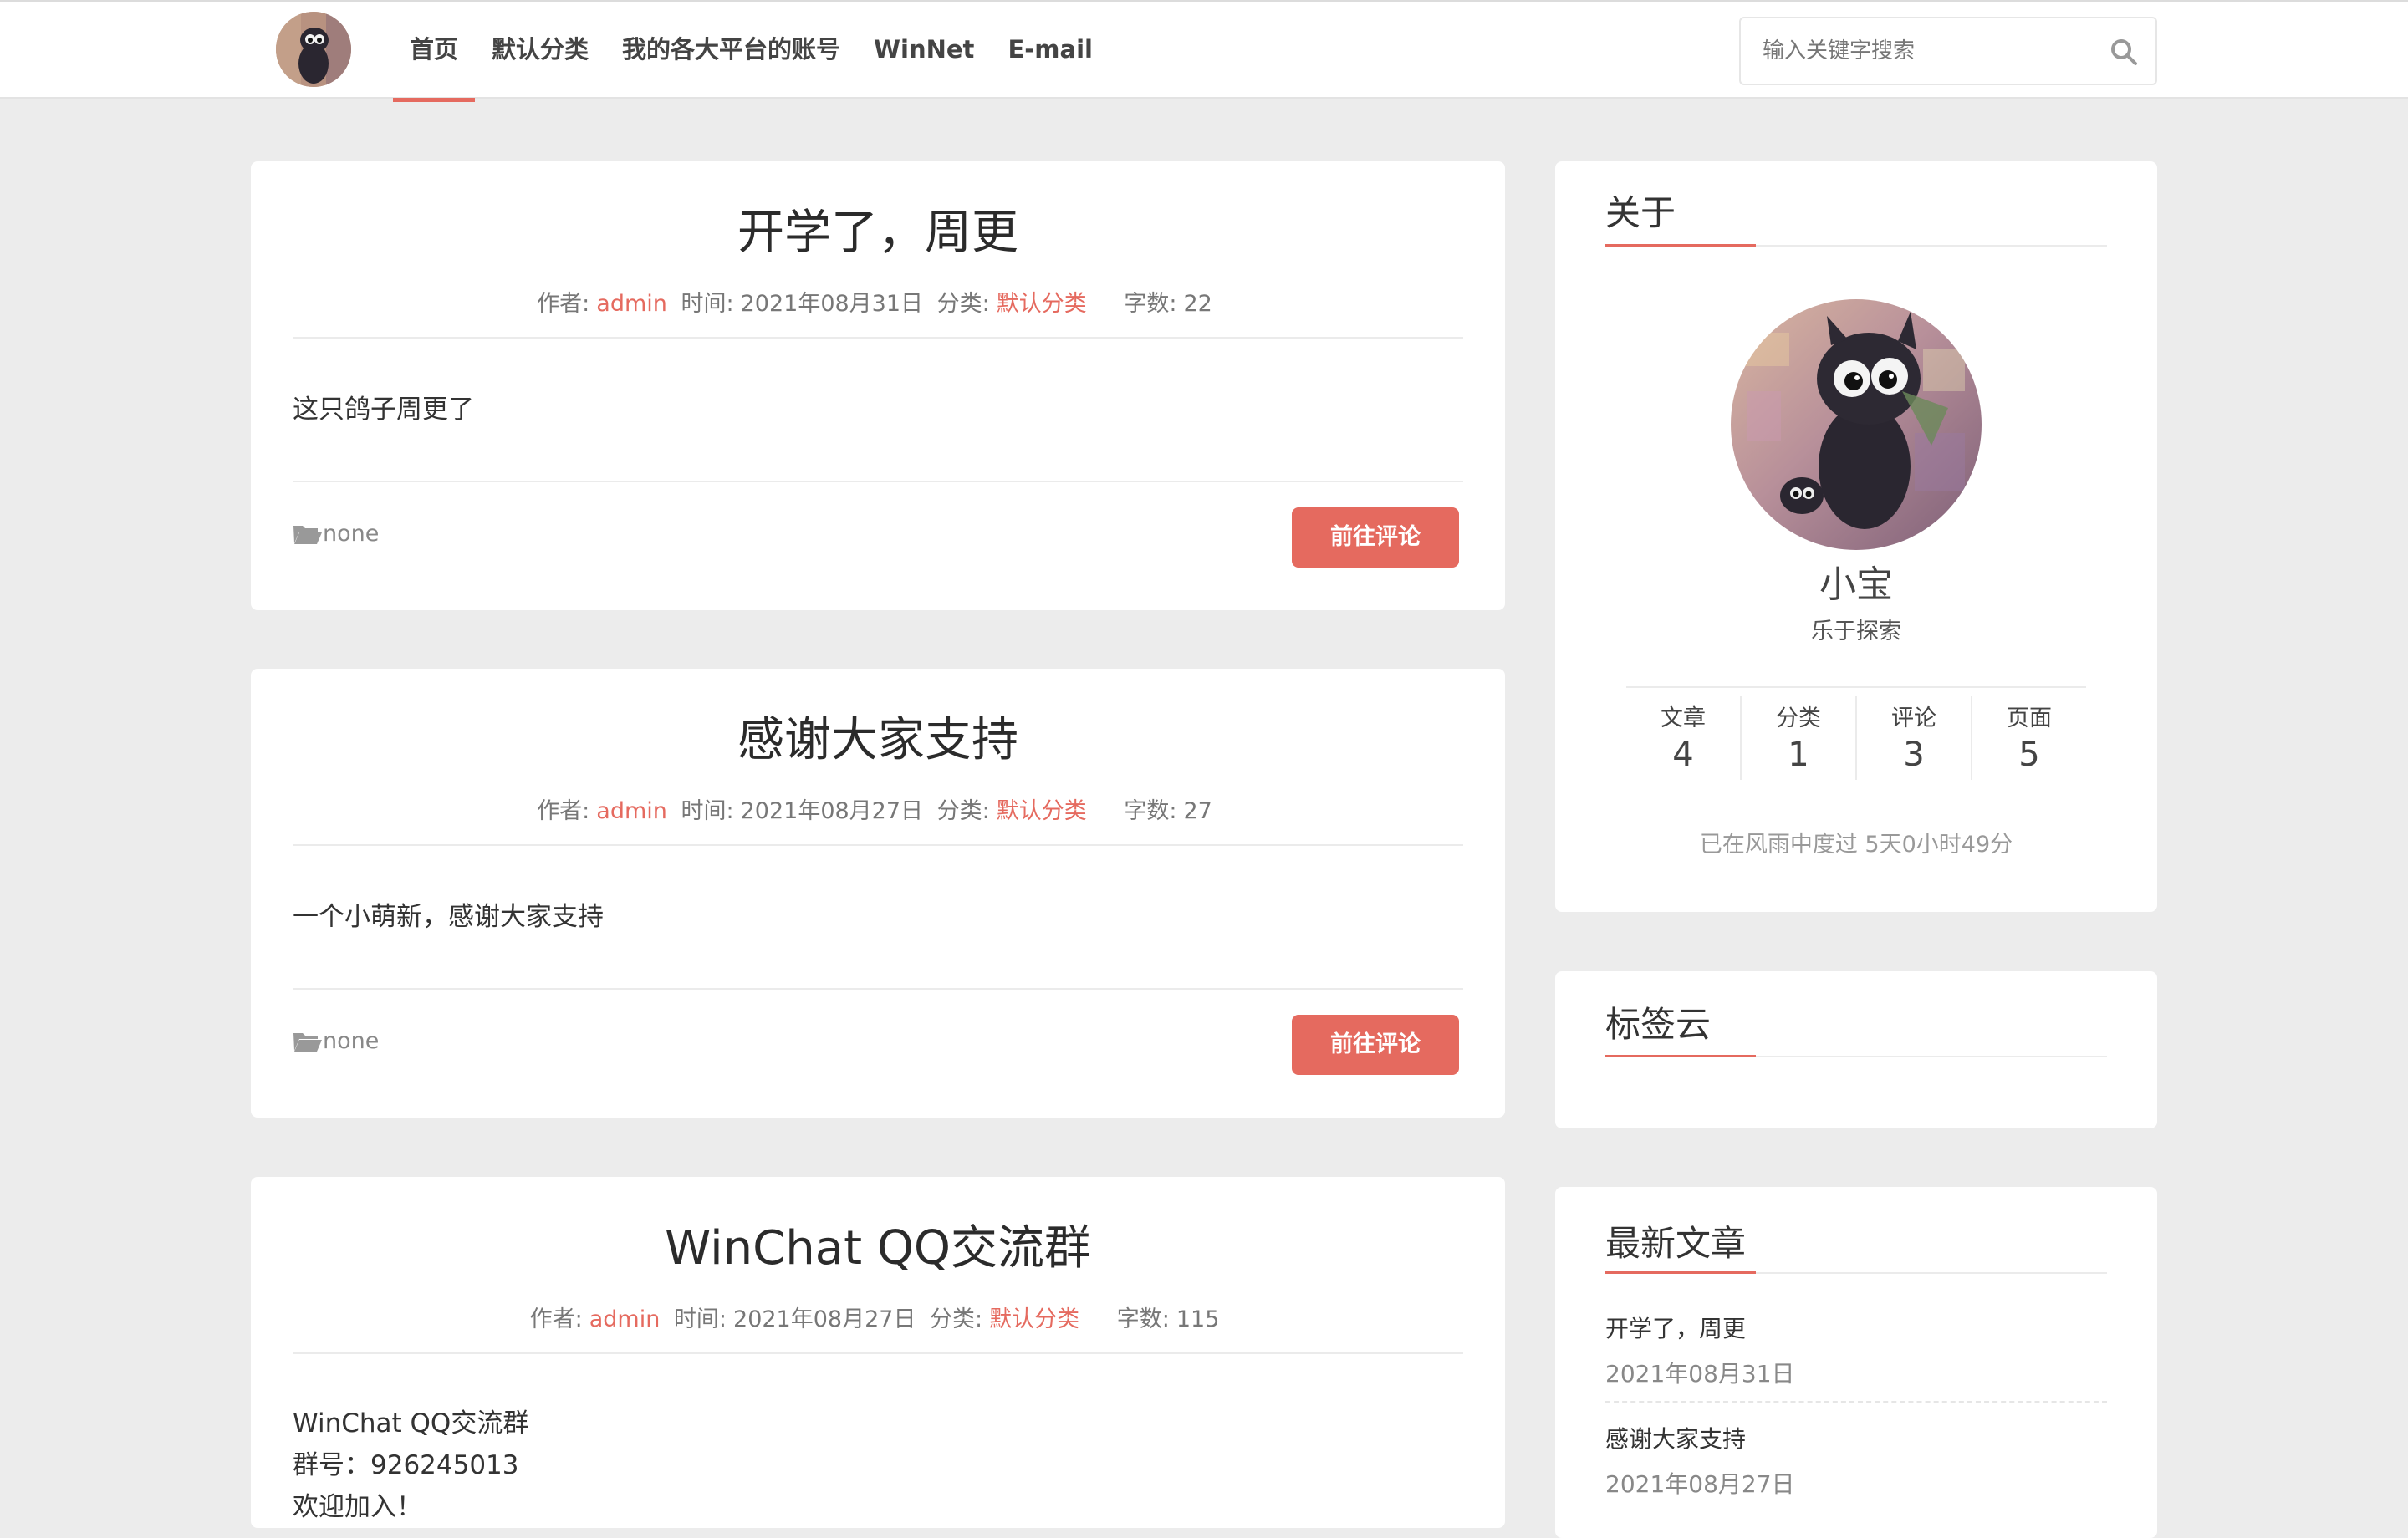  What do you see at coordinates (1198, 1319) in the screenshot?
I see `post-word-count: 115` at bounding box center [1198, 1319].